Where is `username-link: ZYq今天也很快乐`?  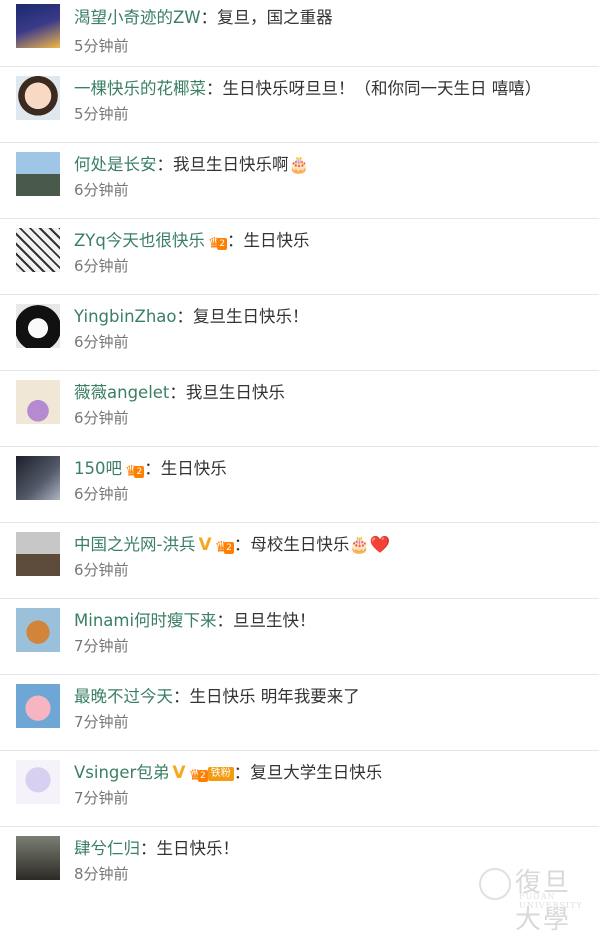 username-link: ZYq今天也很快乐 is located at coordinates (139, 240).